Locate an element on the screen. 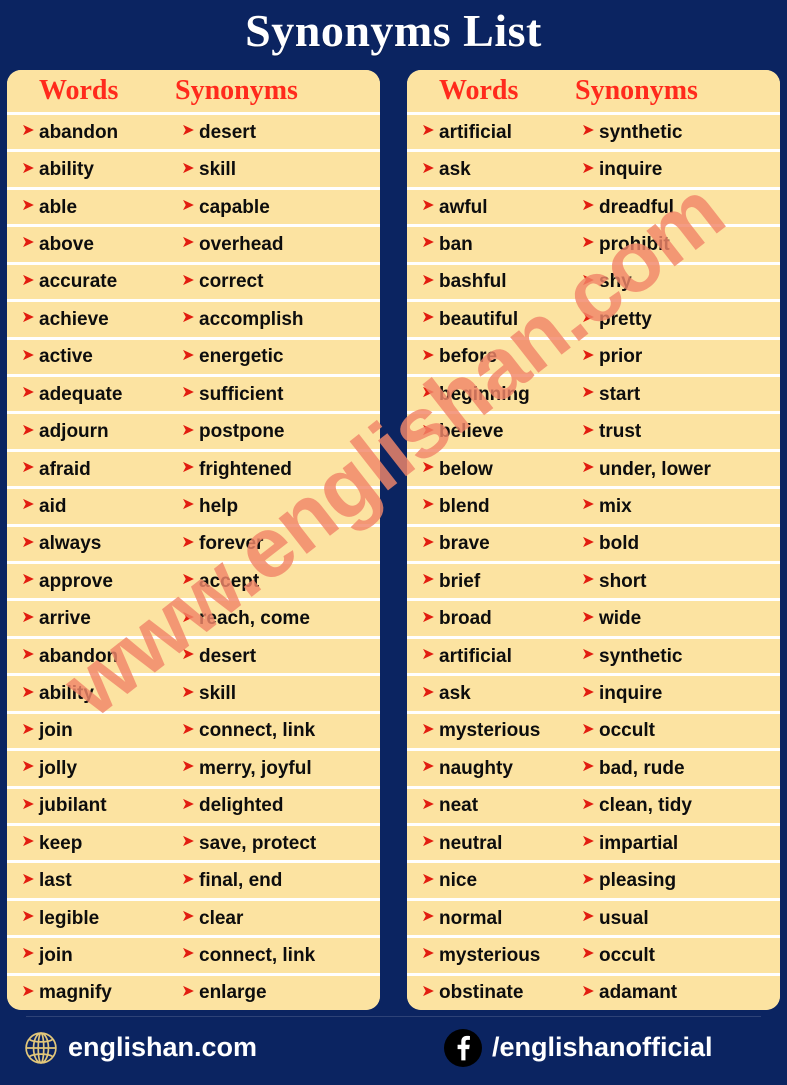 This screenshot has height=1085, width=787. synonym-label: desert is located at coordinates (228, 656).